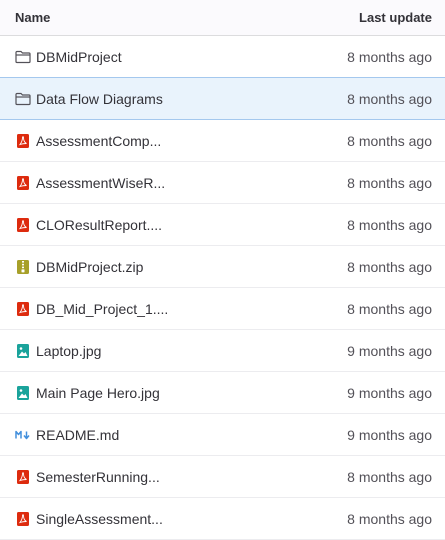 The width and height of the screenshot is (445, 540). Describe the element at coordinates (23, 435) in the screenshot. I see `markdown-icon` at that location.